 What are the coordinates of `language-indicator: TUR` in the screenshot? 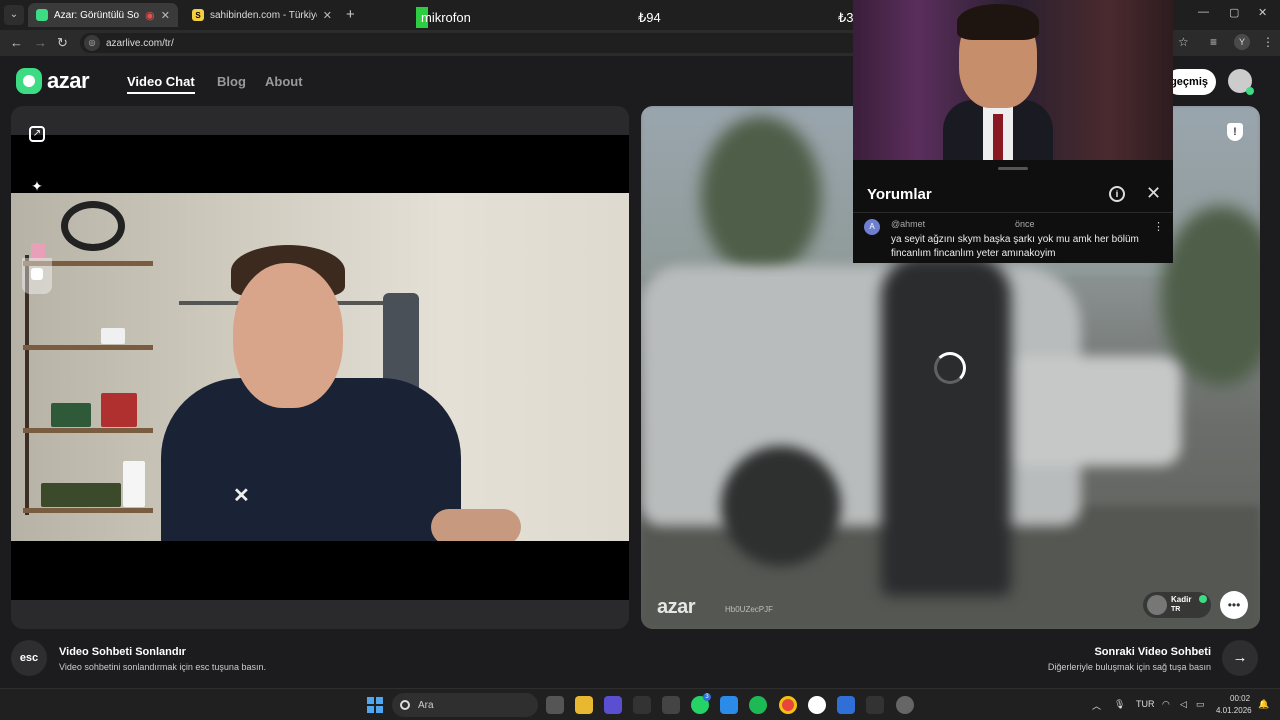 It's located at (1145, 704).